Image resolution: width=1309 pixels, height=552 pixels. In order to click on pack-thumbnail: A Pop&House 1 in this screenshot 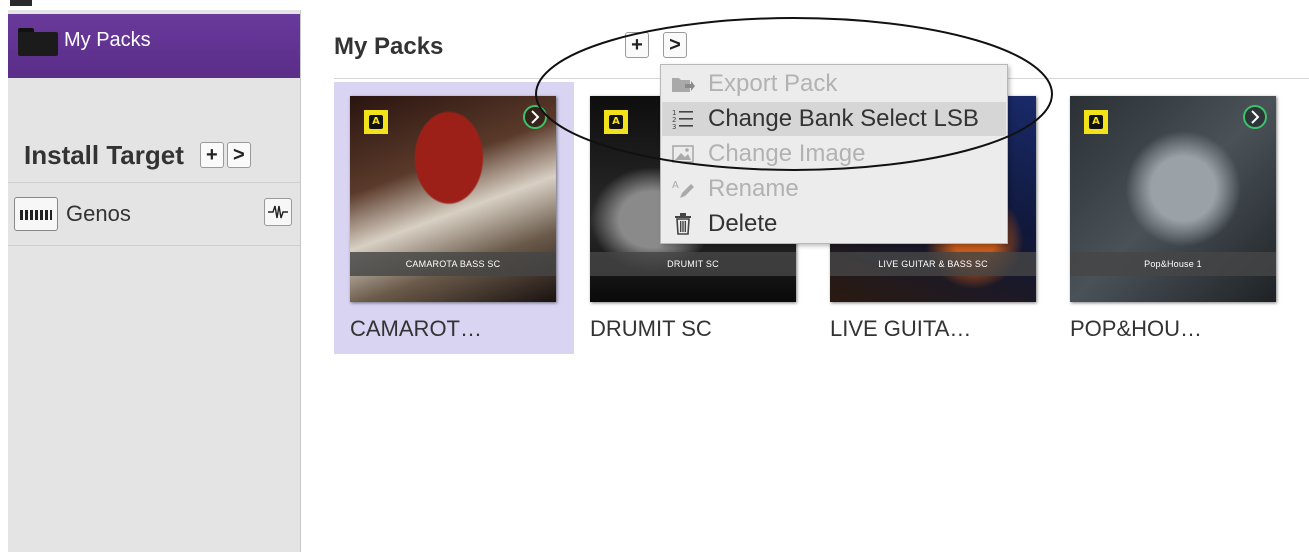, I will do `click(1173, 199)`.